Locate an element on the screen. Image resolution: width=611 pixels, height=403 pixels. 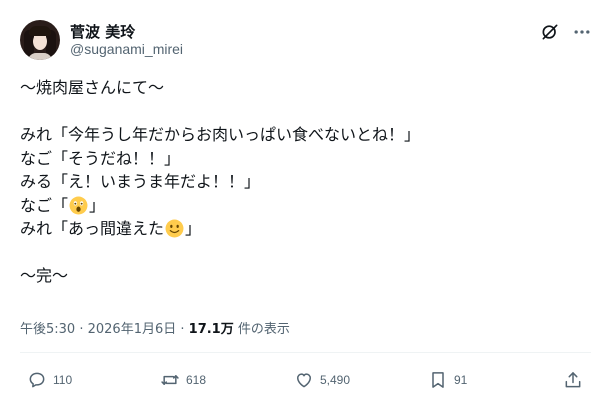
divider is located at coordinates (305, 352).